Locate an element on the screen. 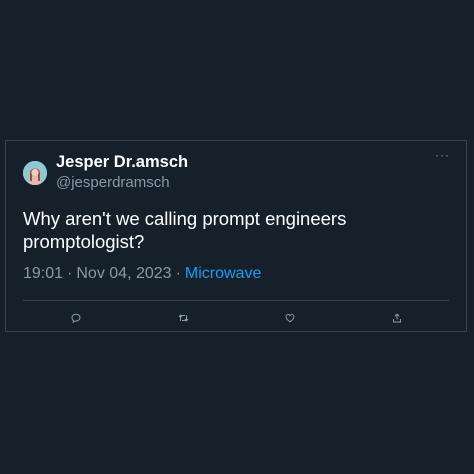  tweet-time: 19:01 is located at coordinates (43, 273).